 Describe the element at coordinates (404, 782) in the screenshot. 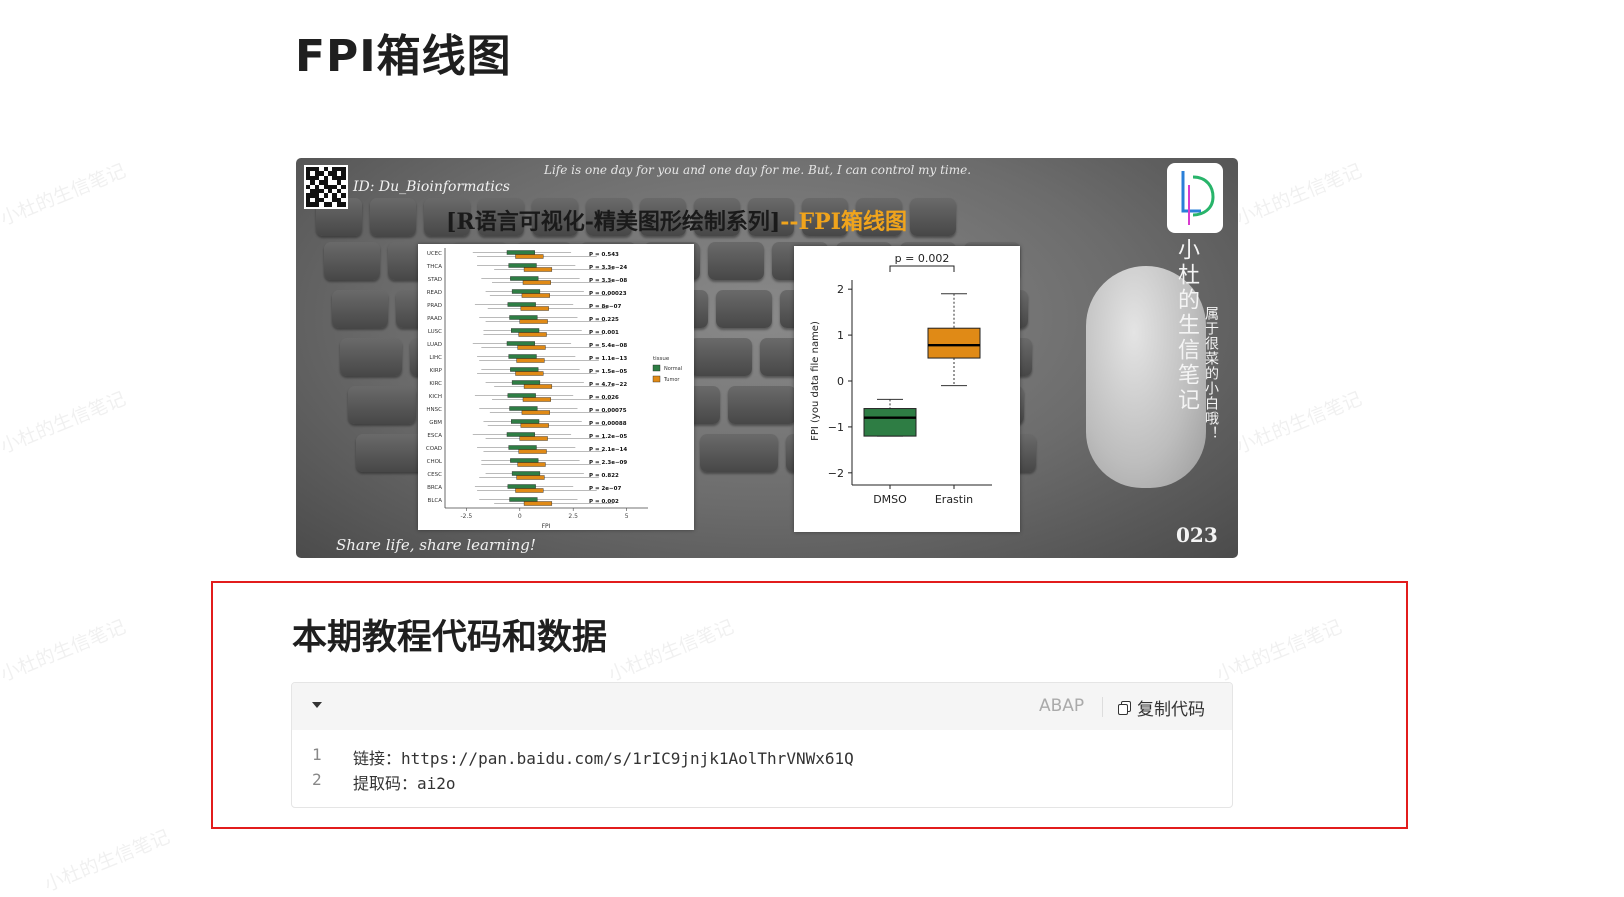

I see `code-line-text: 提取码：ai2o` at that location.